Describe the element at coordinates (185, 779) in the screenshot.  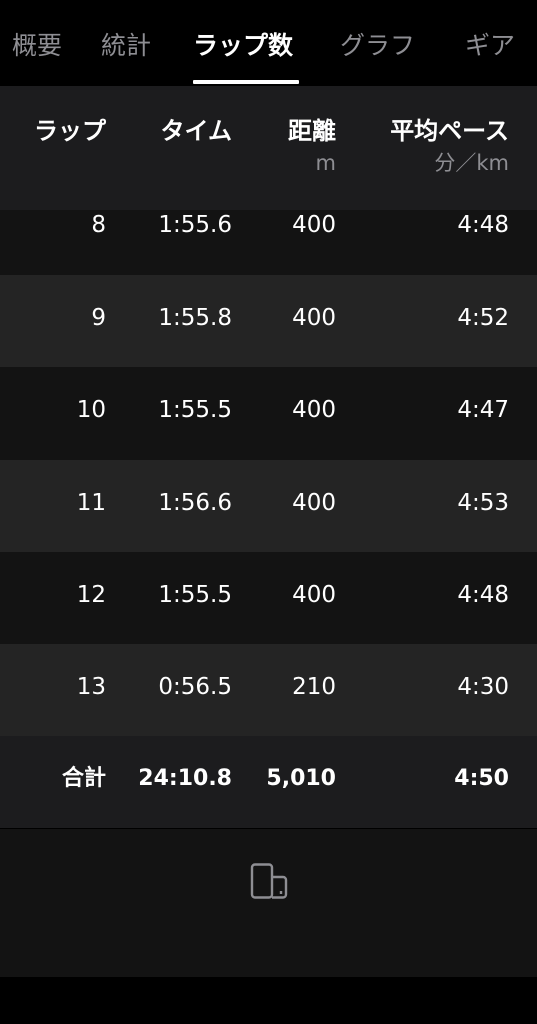
I see `total-time: 24:10.8` at that location.